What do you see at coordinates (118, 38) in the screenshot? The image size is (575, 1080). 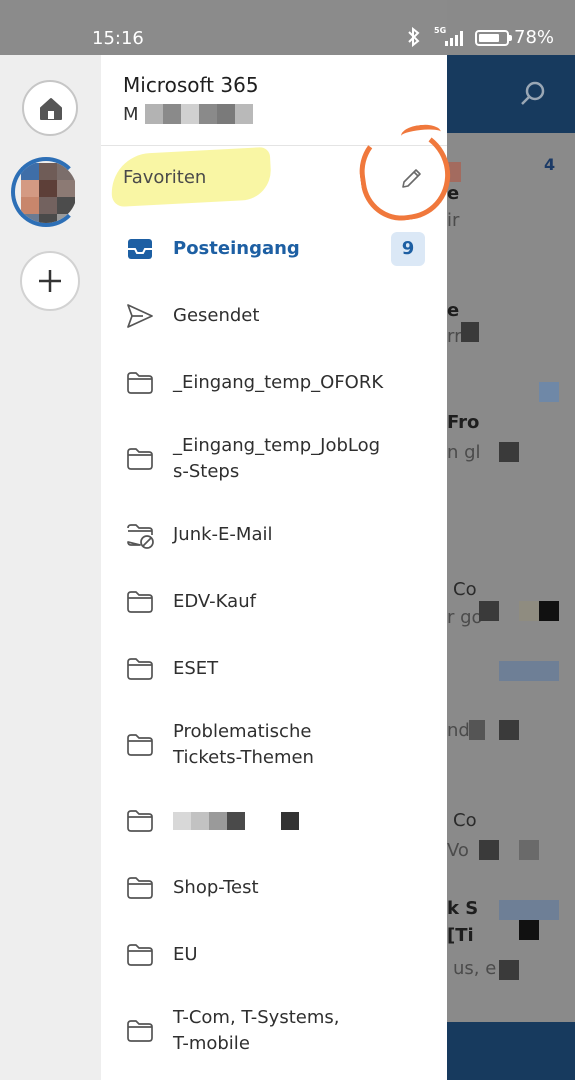 I see `status-time: 15:16` at bounding box center [118, 38].